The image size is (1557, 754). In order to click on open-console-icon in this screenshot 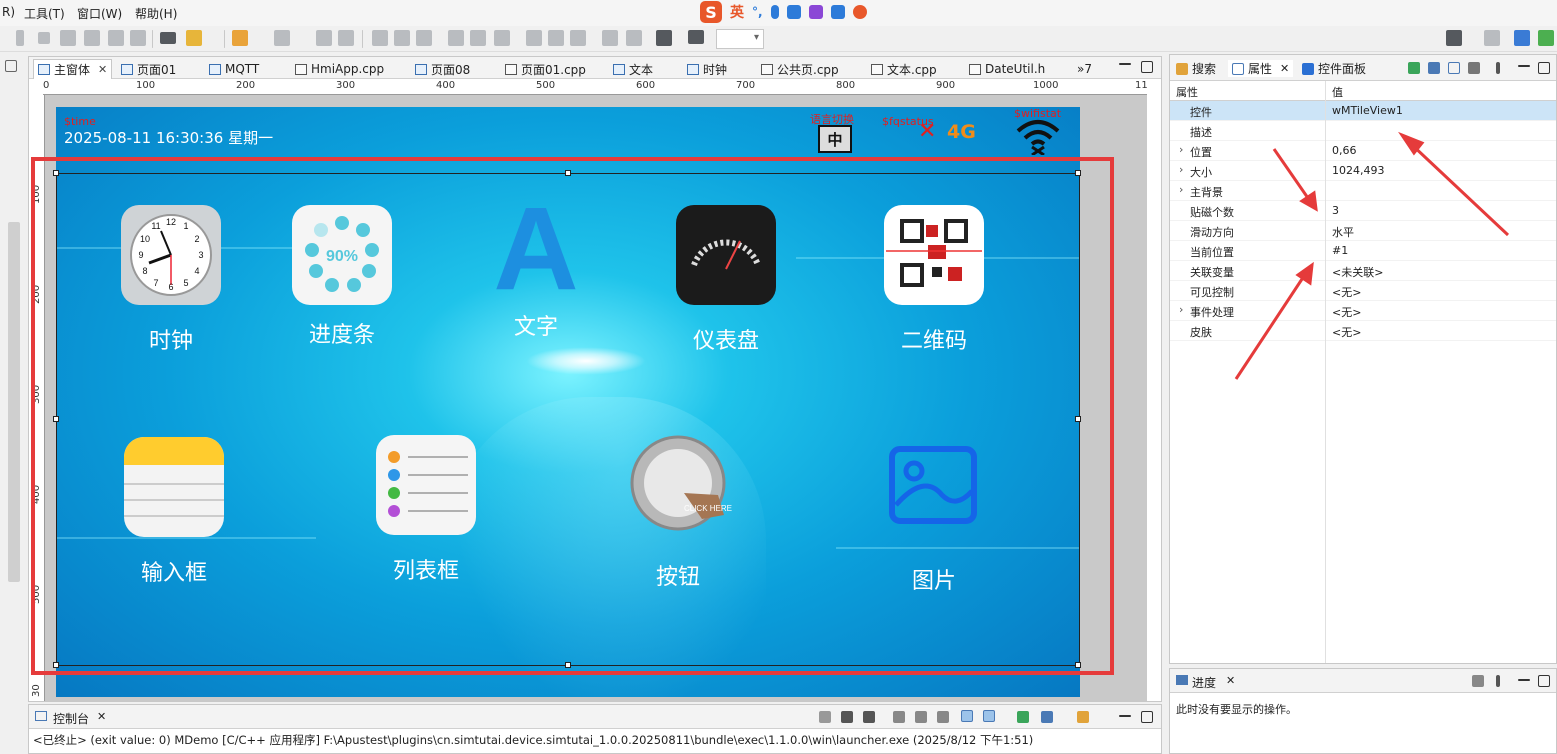, I will do `click(1083, 717)`.